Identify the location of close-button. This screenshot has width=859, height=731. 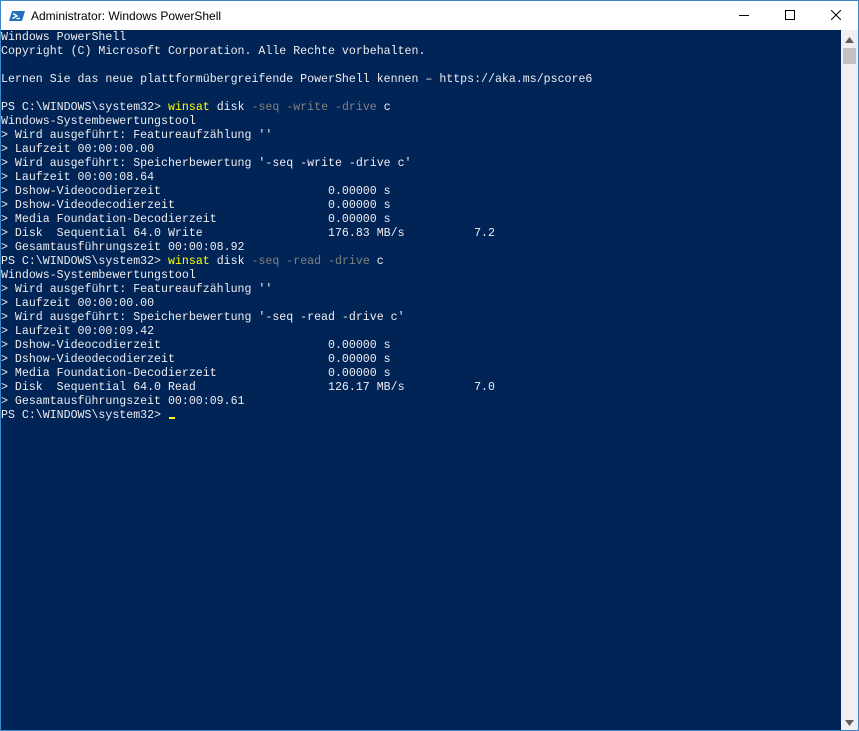
(835, 15).